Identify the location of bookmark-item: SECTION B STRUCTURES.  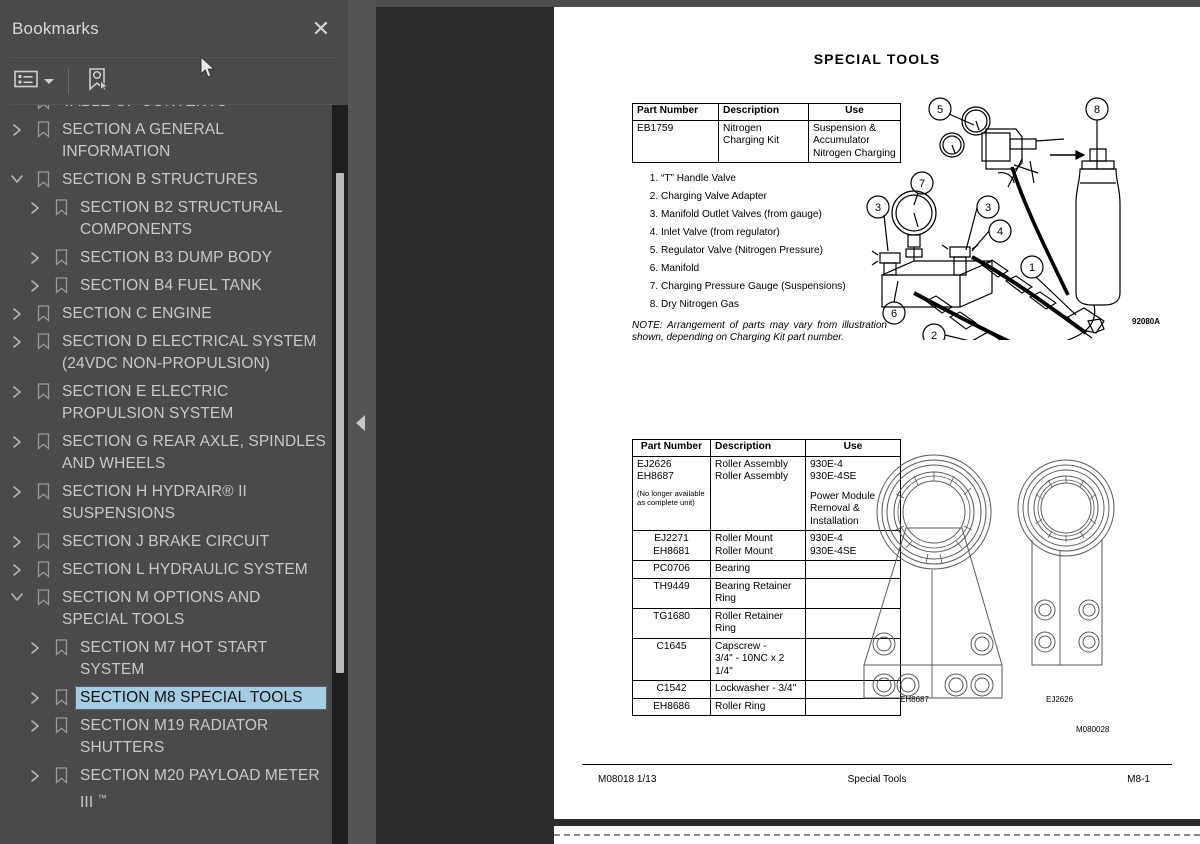
(174, 180).